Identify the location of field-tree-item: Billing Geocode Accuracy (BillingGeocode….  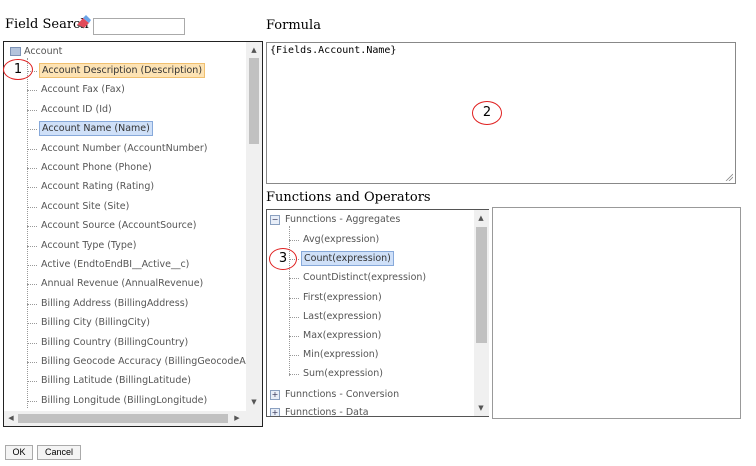
(150, 361).